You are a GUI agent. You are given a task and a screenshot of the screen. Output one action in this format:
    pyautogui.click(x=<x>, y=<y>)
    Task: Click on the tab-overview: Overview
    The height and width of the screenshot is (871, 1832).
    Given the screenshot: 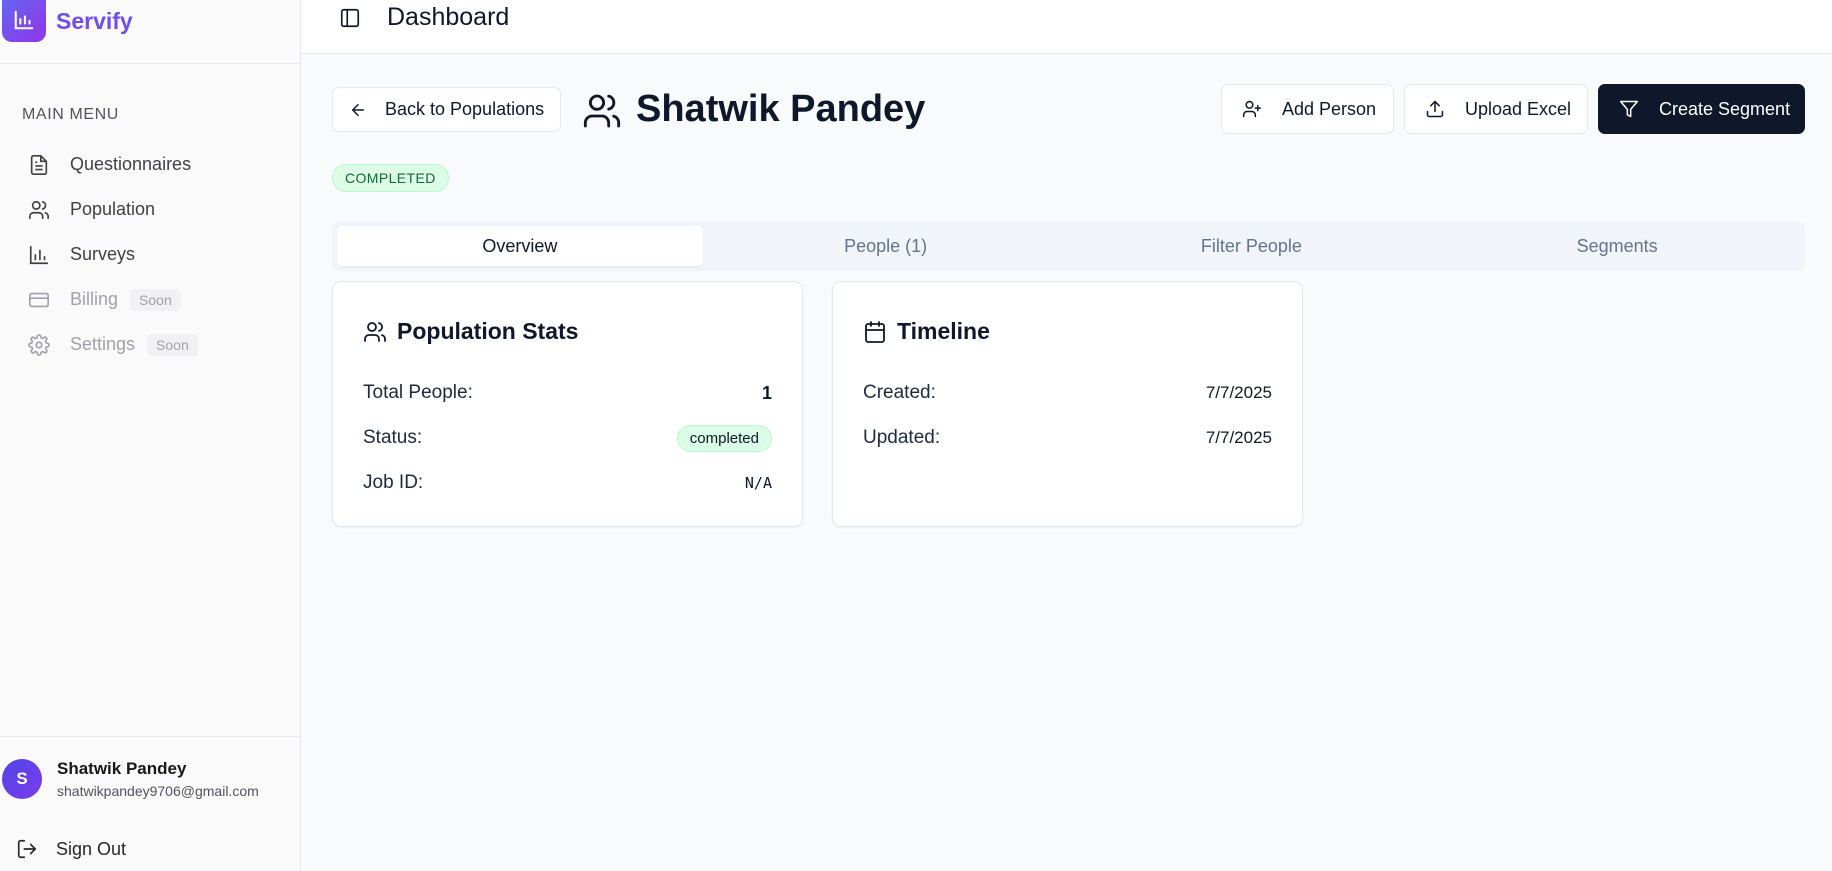 What is the action you would take?
    pyautogui.click(x=520, y=246)
    